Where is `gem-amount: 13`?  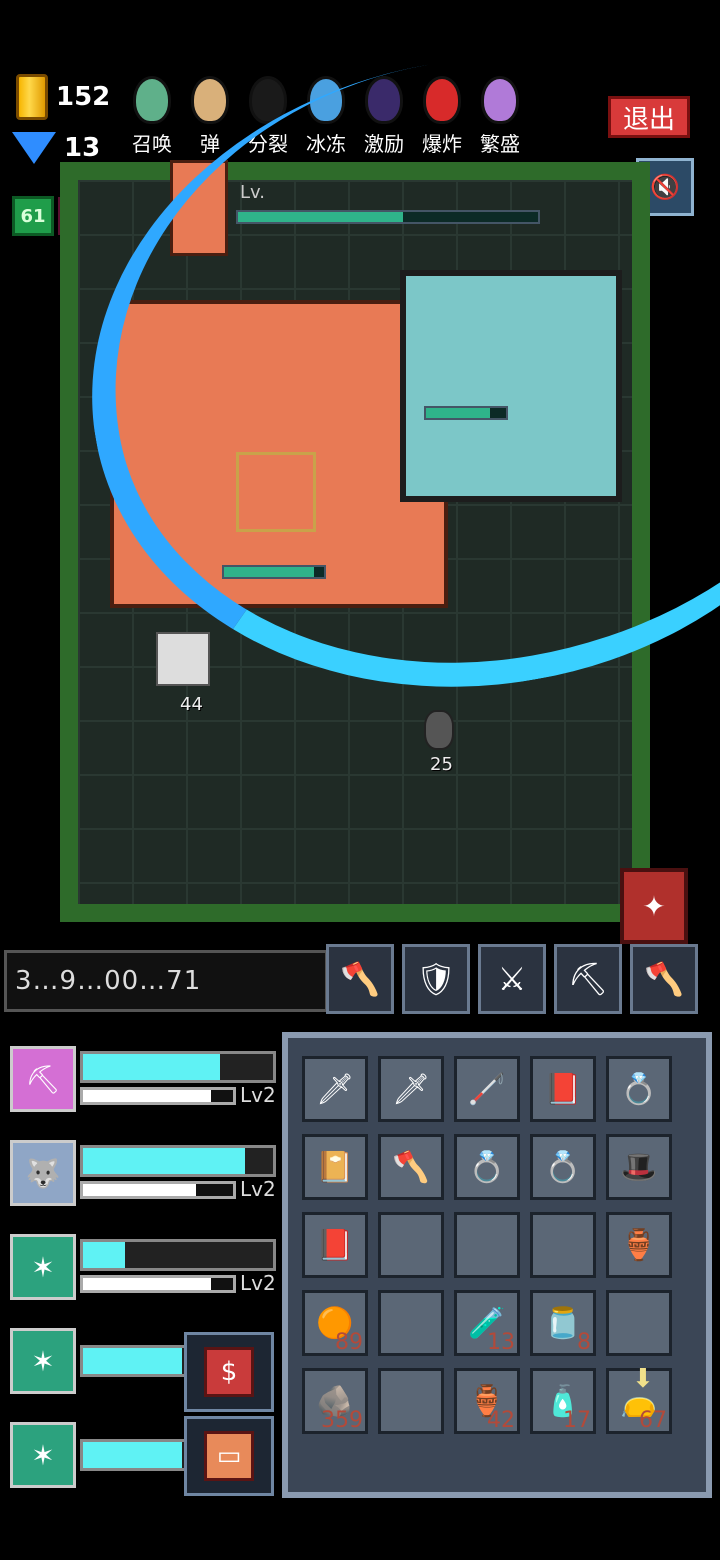
gem-amount: 13 is located at coordinates (82, 148).